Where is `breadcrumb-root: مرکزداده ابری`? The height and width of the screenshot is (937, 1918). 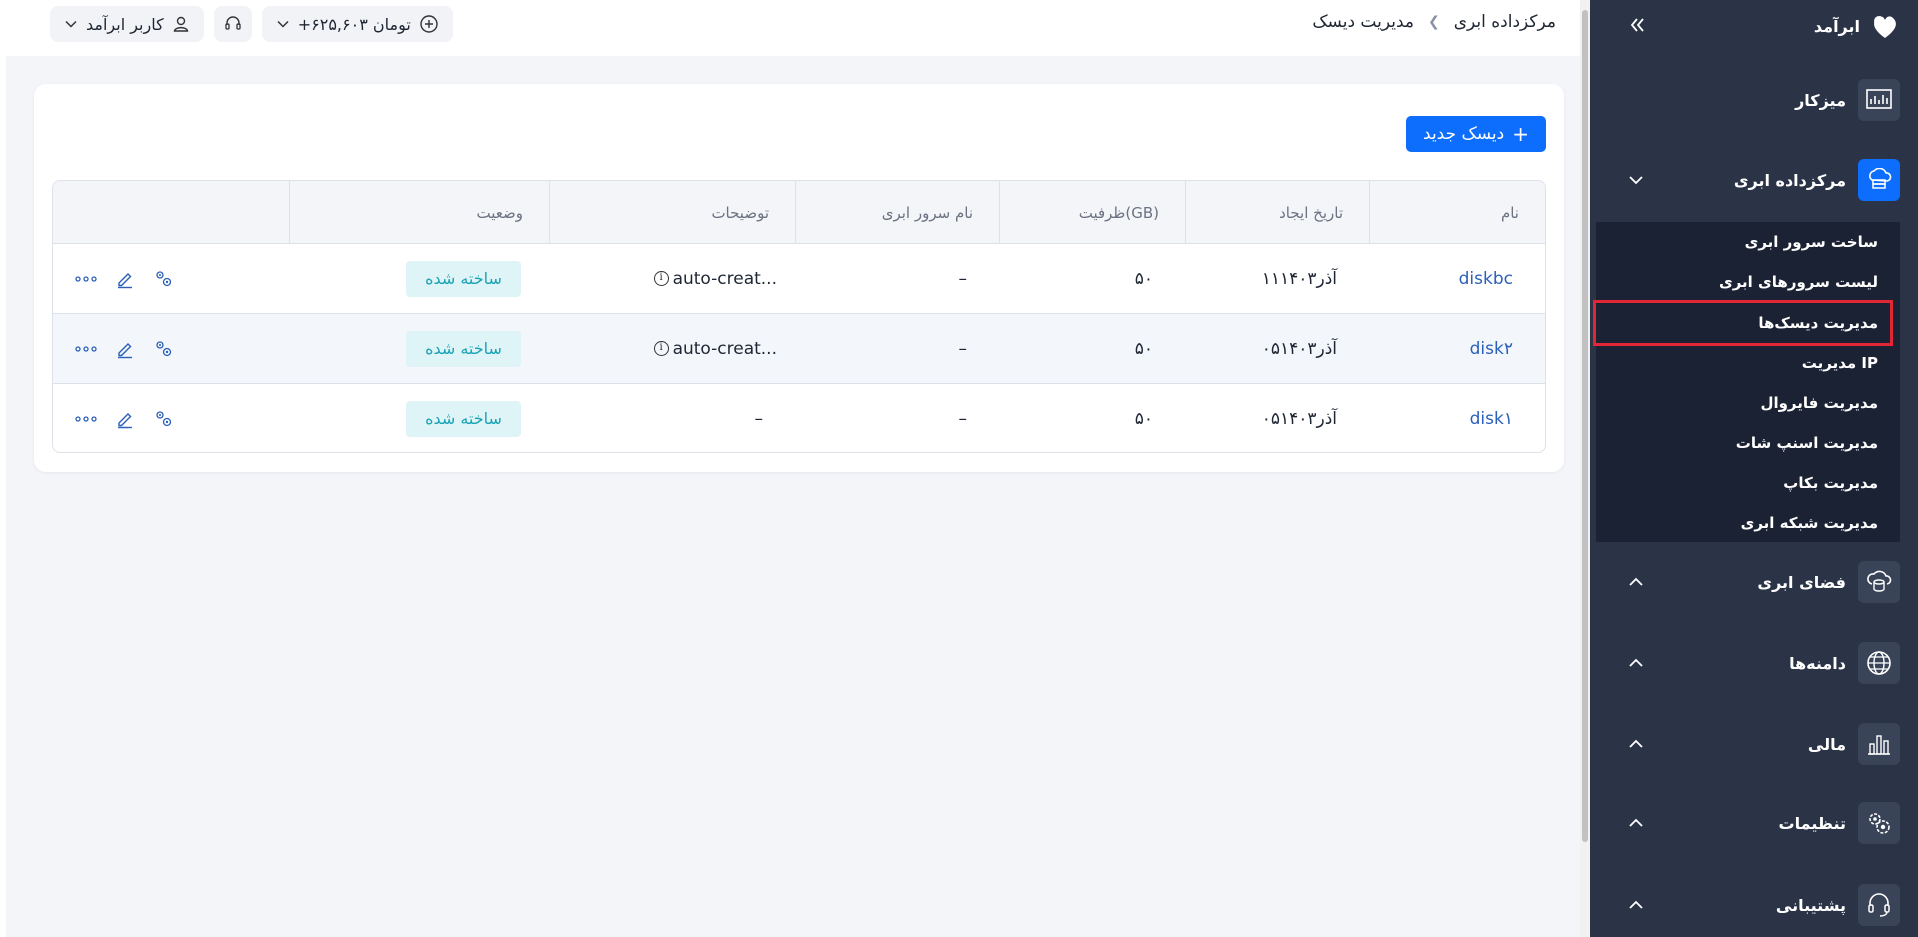
breadcrumb-root: مرکزداده ابری is located at coordinates (1505, 22).